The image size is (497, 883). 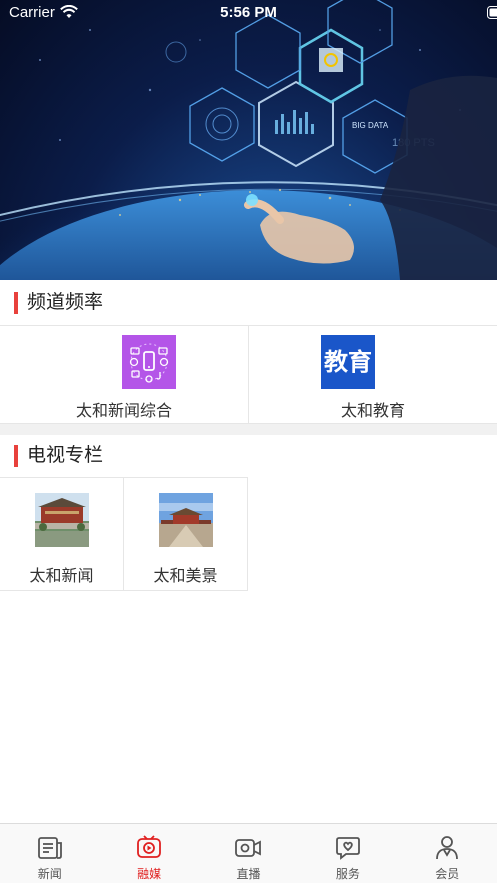 I want to click on tab-label: 直播, so click(x=248, y=874).